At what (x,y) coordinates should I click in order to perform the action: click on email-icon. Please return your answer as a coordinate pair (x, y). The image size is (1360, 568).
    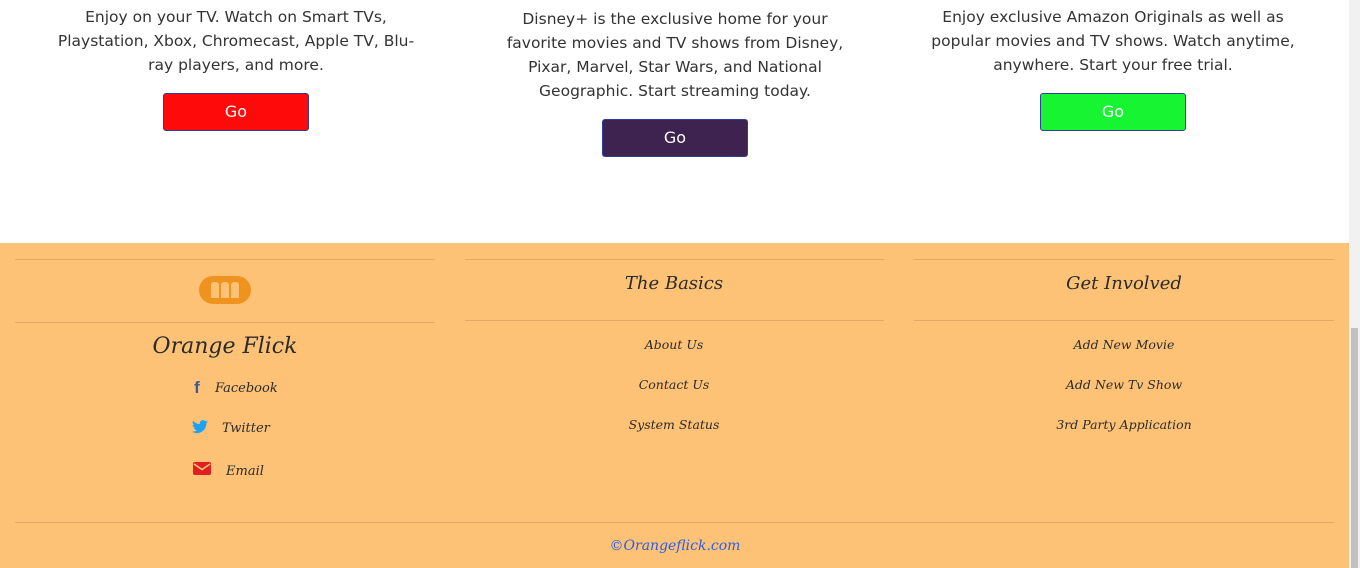
    Looking at the image, I should click on (202, 471).